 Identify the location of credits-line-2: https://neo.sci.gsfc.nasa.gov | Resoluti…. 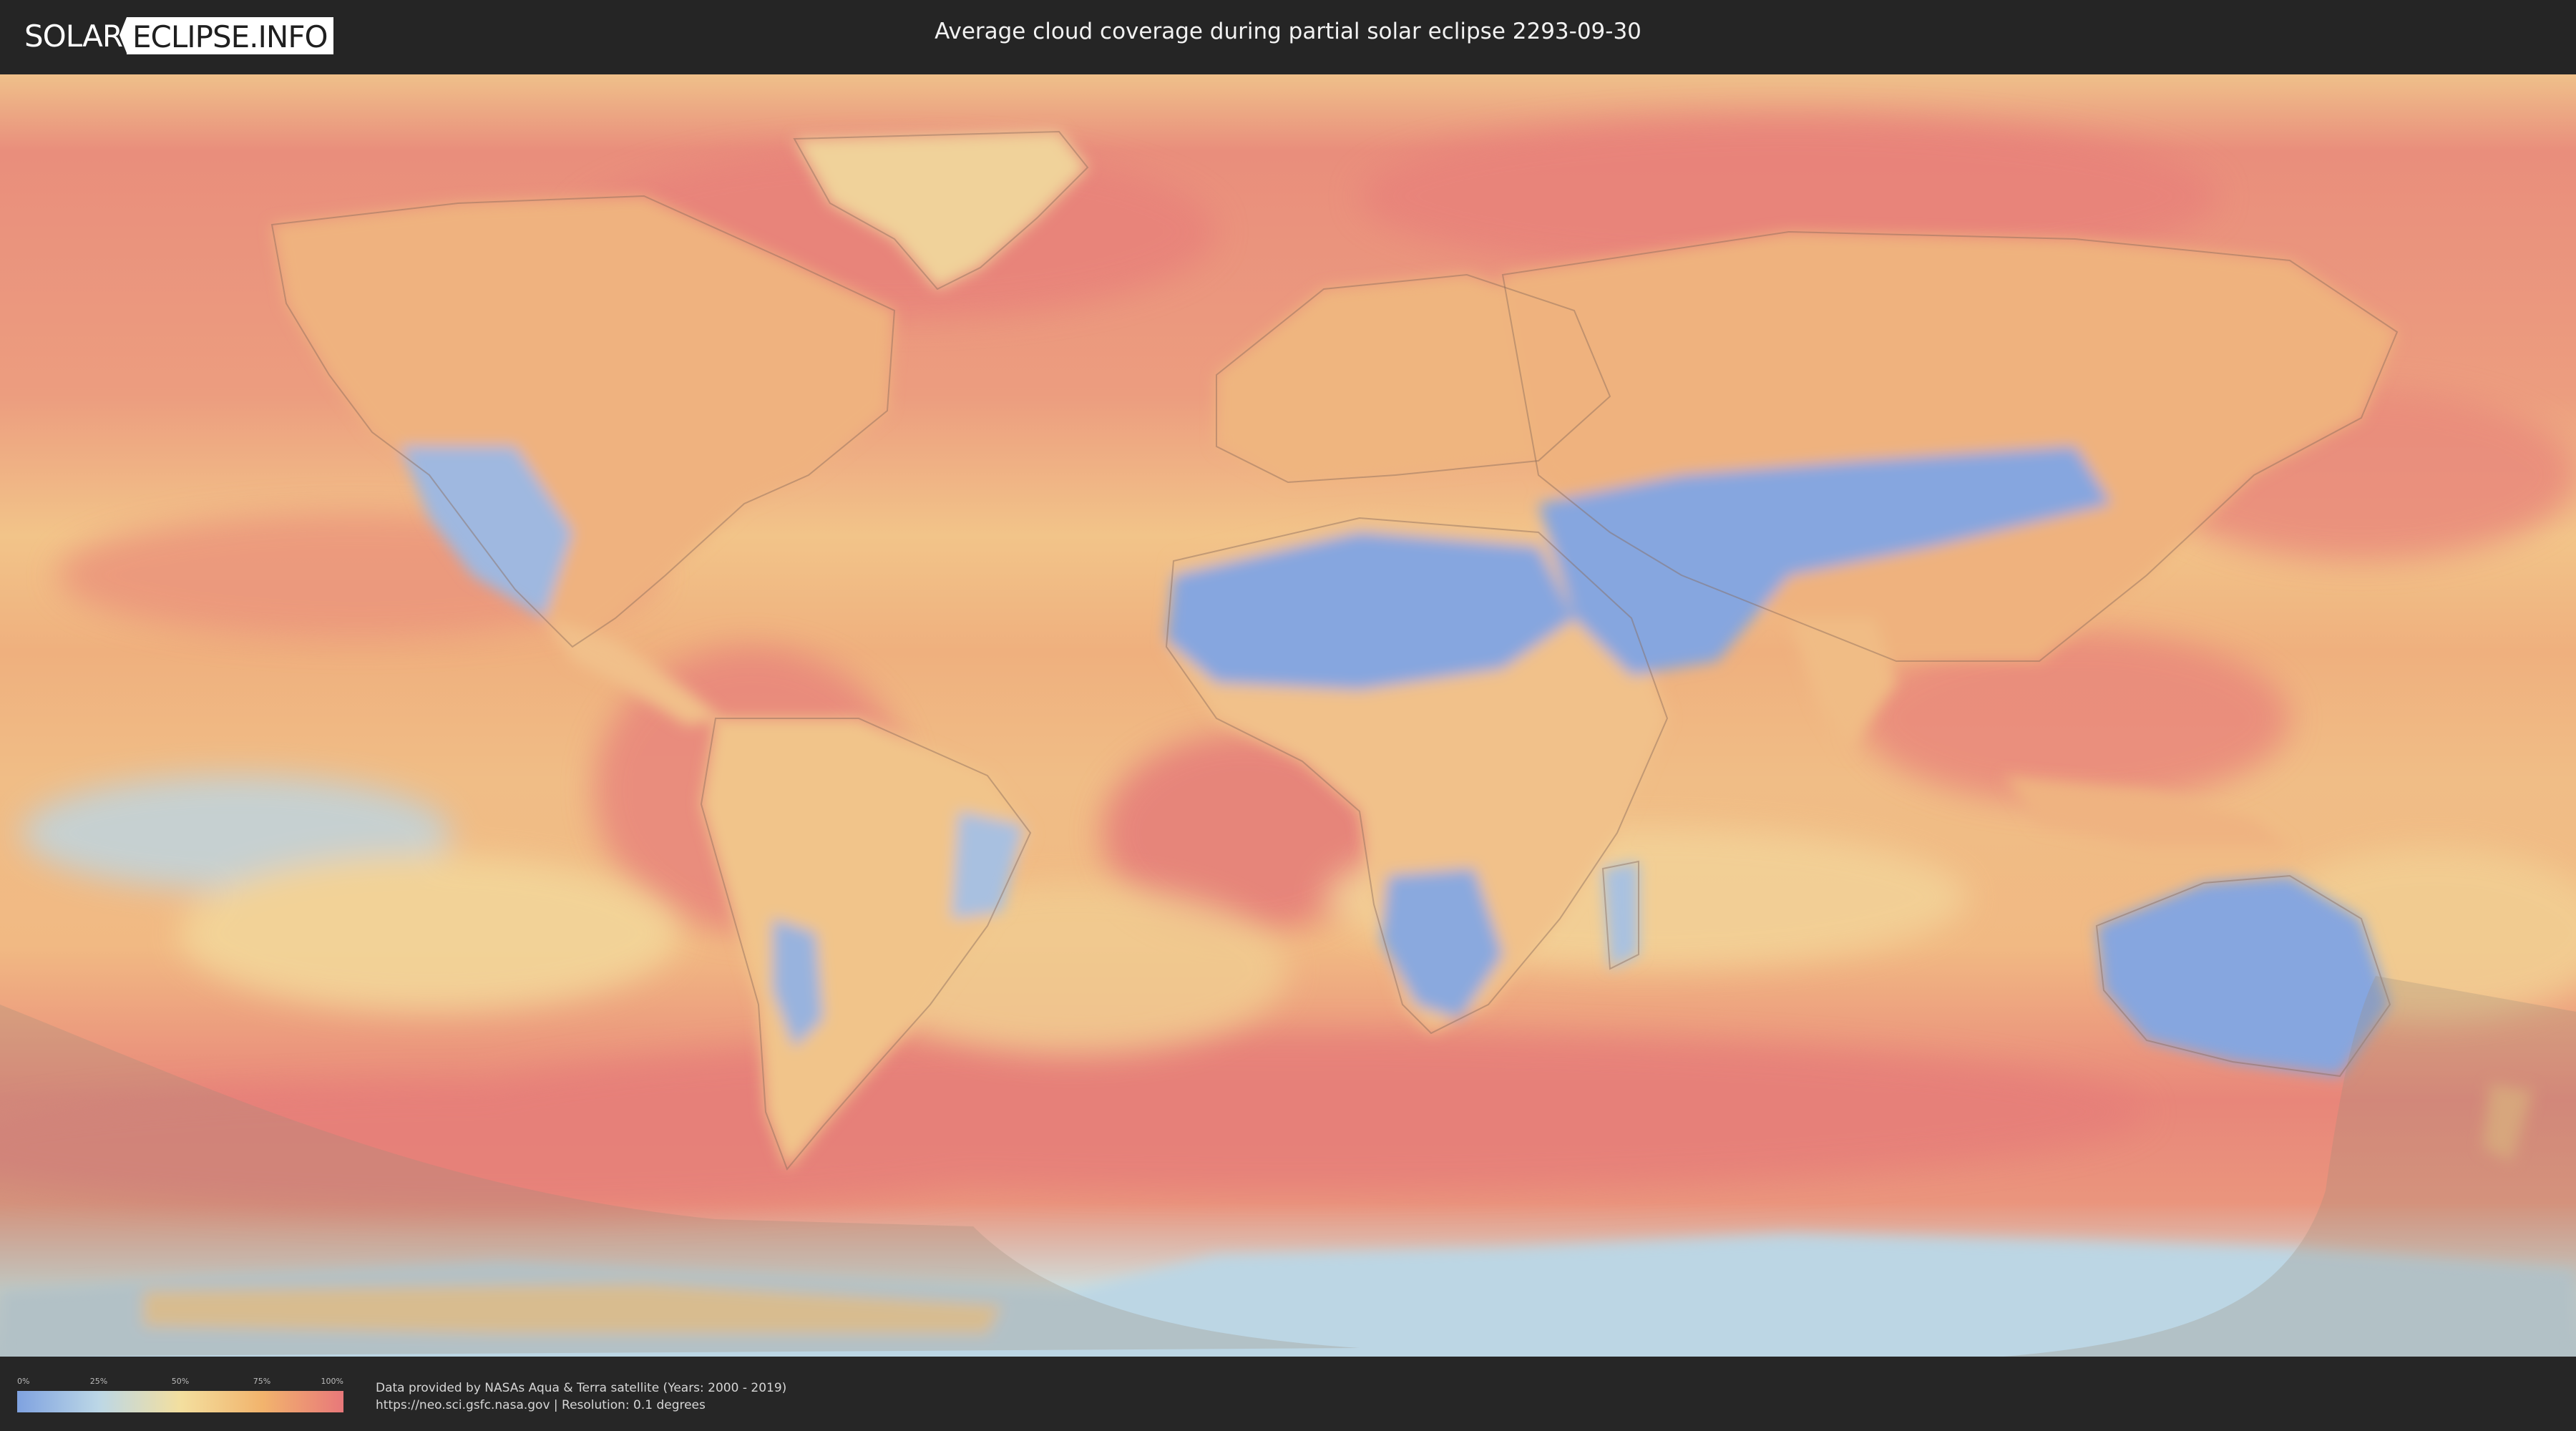
(541, 1405).